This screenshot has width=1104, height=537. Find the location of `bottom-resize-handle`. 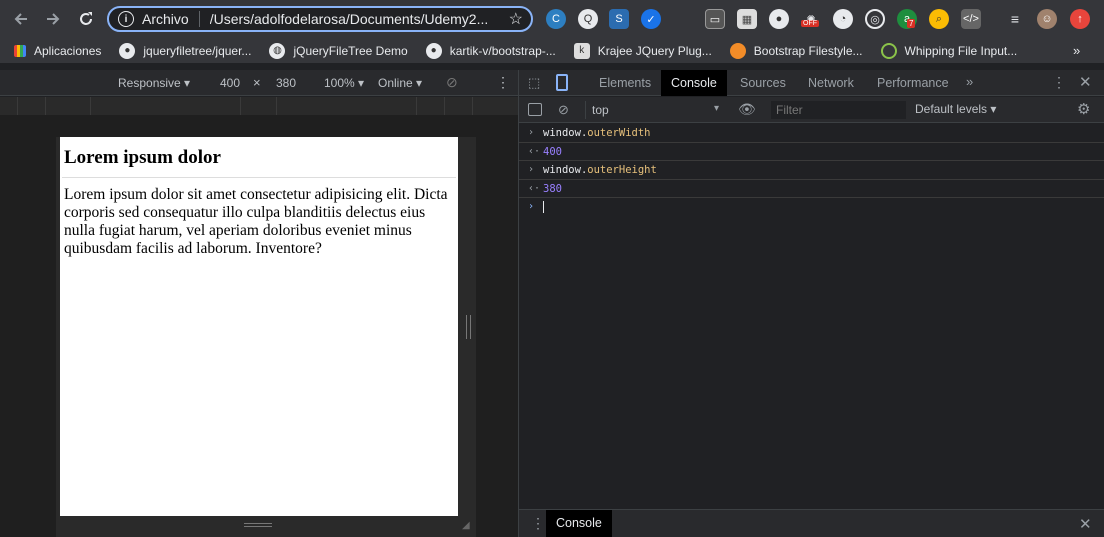

bottom-resize-handle is located at coordinates (258, 525).